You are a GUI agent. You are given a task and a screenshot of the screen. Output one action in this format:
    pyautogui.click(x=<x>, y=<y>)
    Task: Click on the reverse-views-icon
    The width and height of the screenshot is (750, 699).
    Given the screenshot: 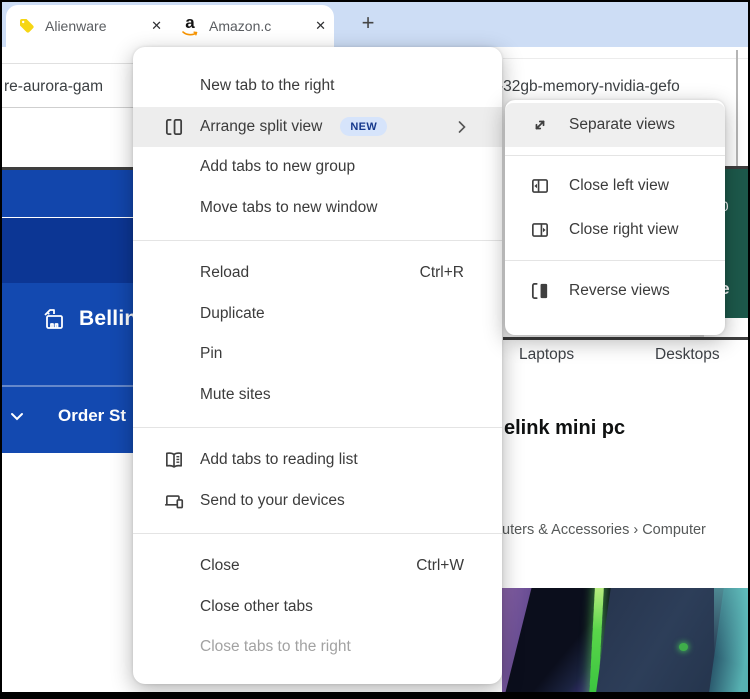 What is the action you would take?
    pyautogui.click(x=539, y=291)
    